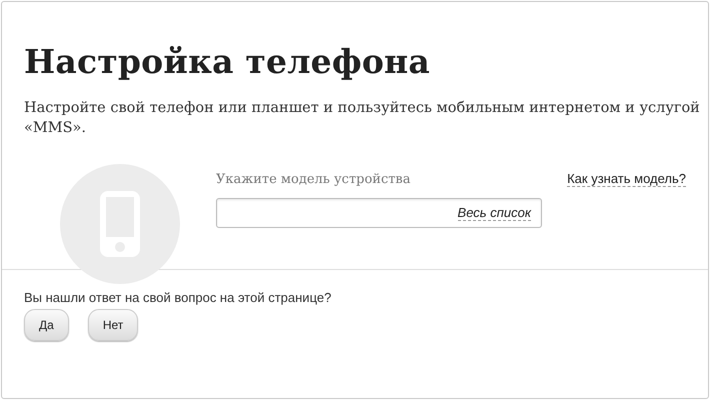  Describe the element at coordinates (113, 325) in the screenshot. I see `answer-button: Нет` at that location.